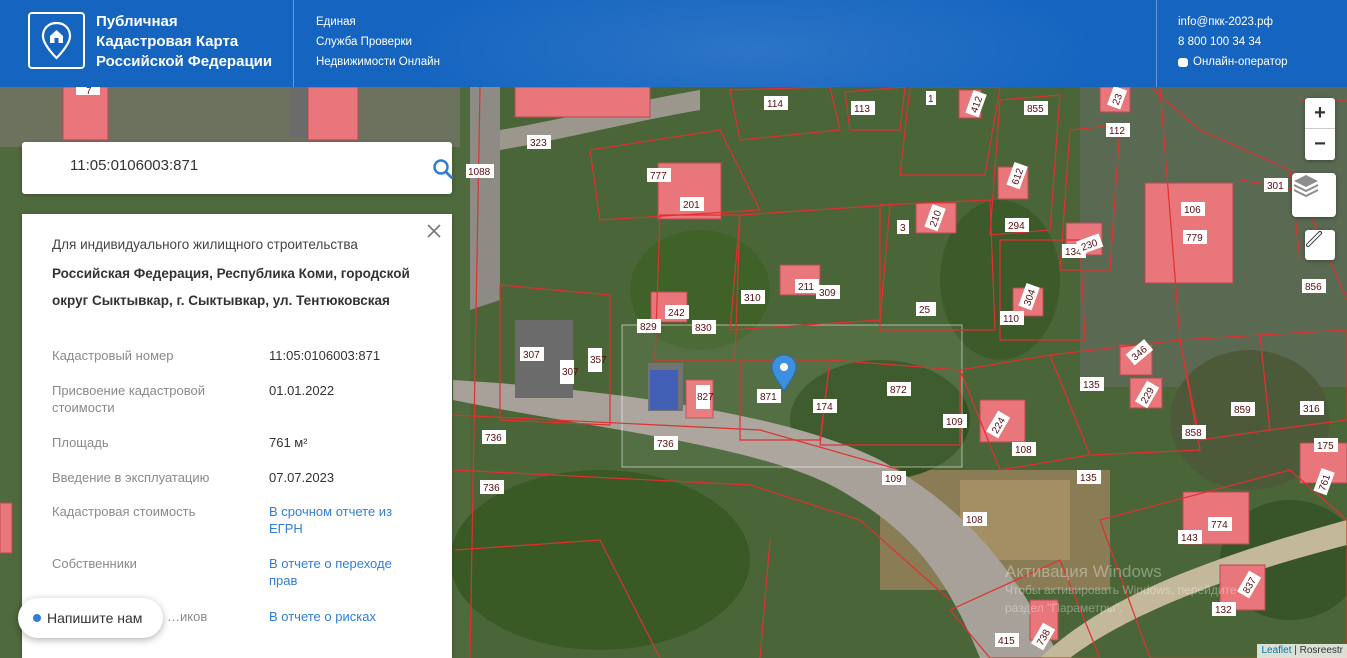 The width and height of the screenshot is (1347, 658). Describe the element at coordinates (1035, 109) in the screenshot. I see `svg-text: 855` at that location.